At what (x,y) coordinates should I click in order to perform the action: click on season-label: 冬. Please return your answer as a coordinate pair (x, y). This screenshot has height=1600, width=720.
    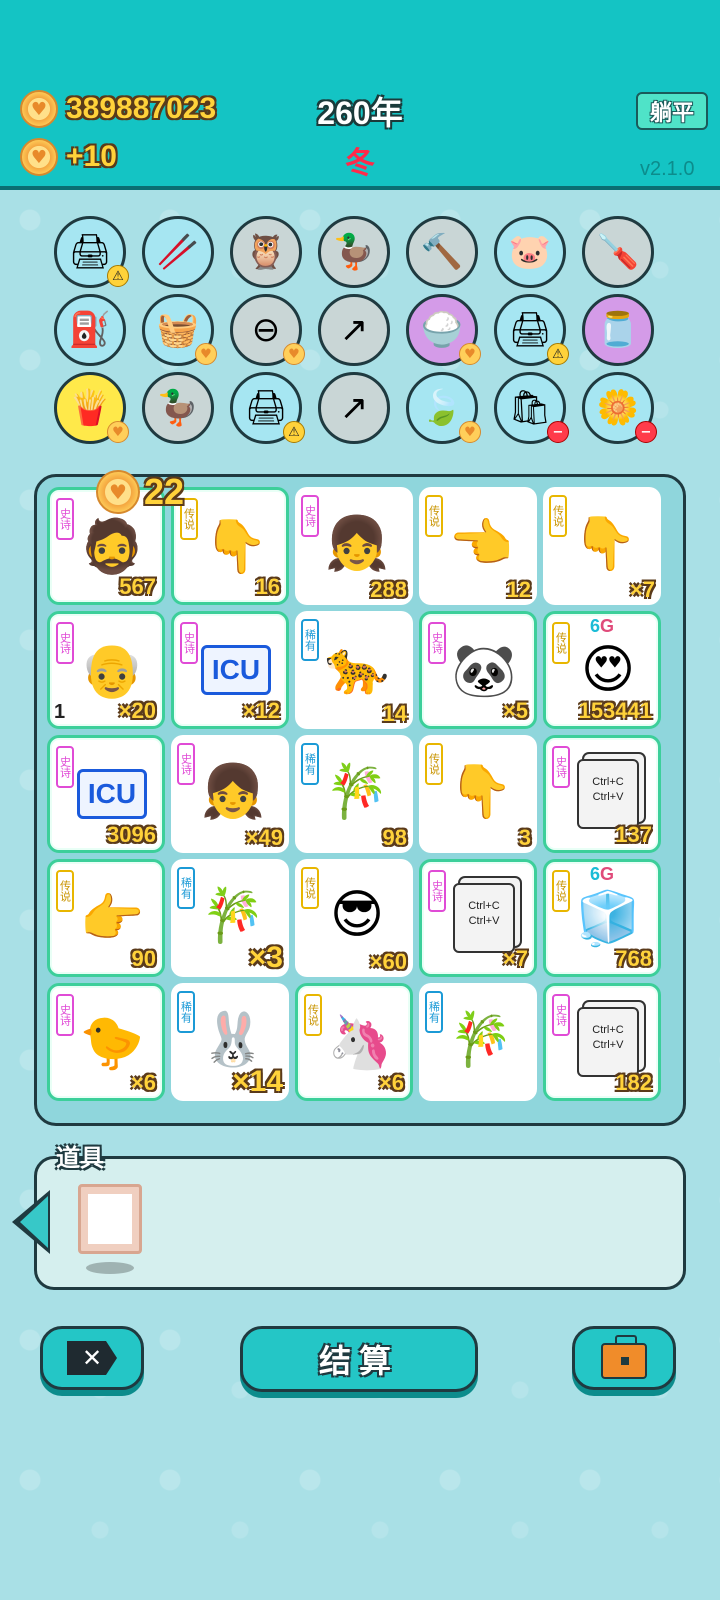
    Looking at the image, I should click on (360, 163).